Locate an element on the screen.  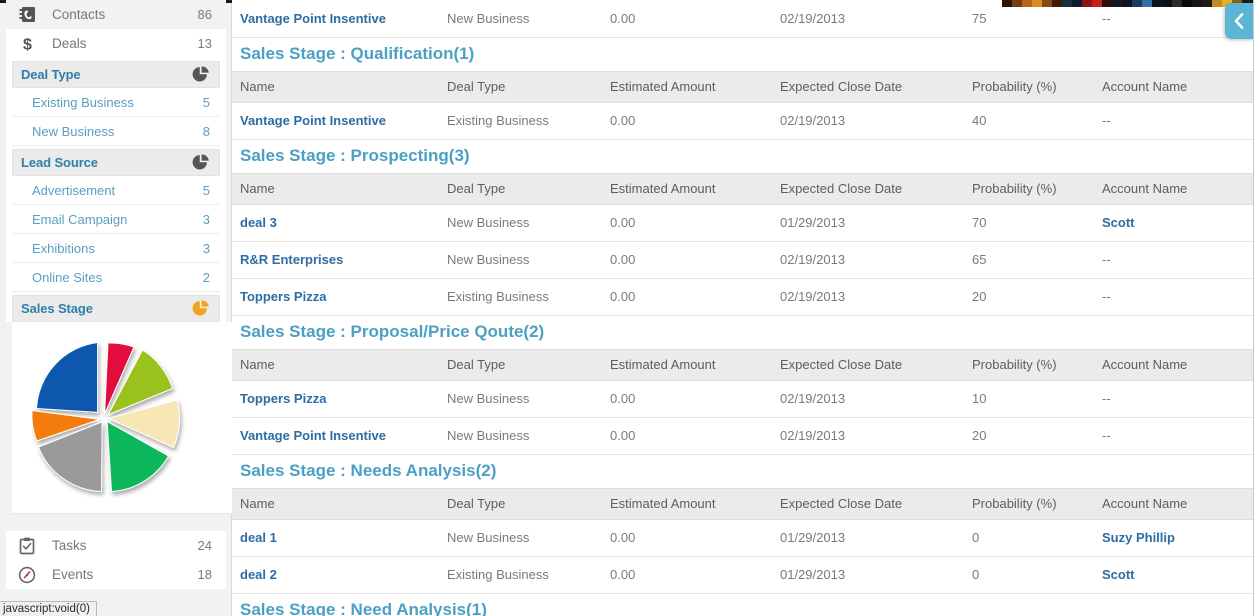
section-title-row: Sales Stage : Need Analysis(1) is located at coordinates (742, 604).